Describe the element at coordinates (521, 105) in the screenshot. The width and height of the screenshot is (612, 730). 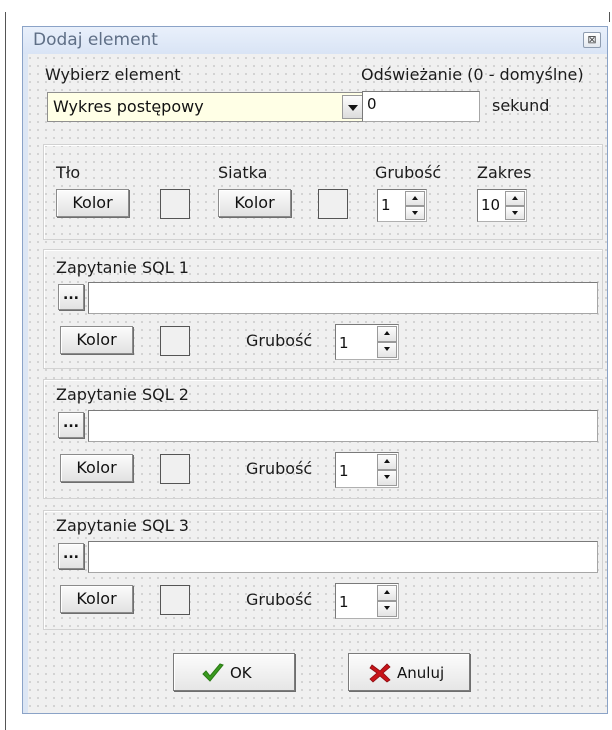
I see `seconds-label: sekund` at that location.